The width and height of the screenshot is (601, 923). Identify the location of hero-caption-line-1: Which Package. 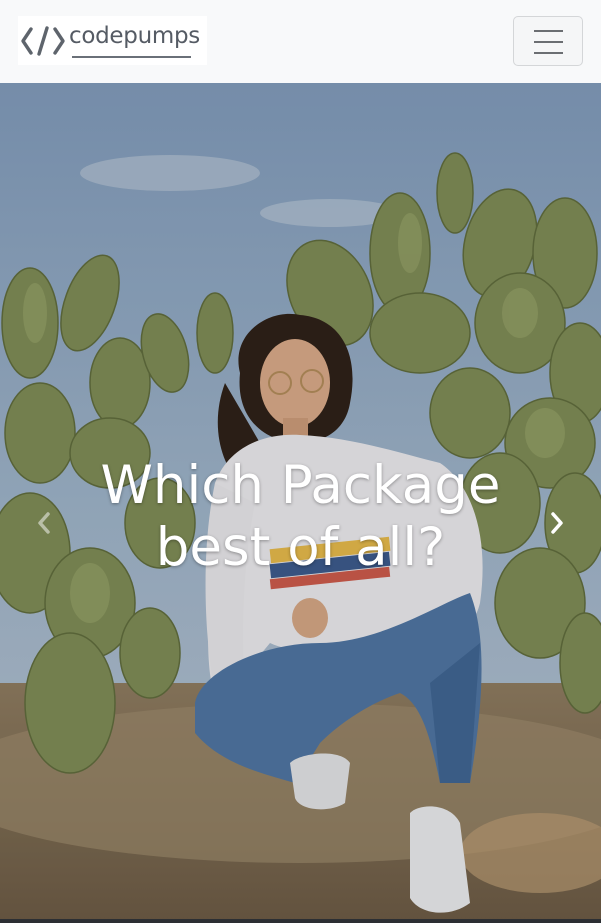
(300, 485).